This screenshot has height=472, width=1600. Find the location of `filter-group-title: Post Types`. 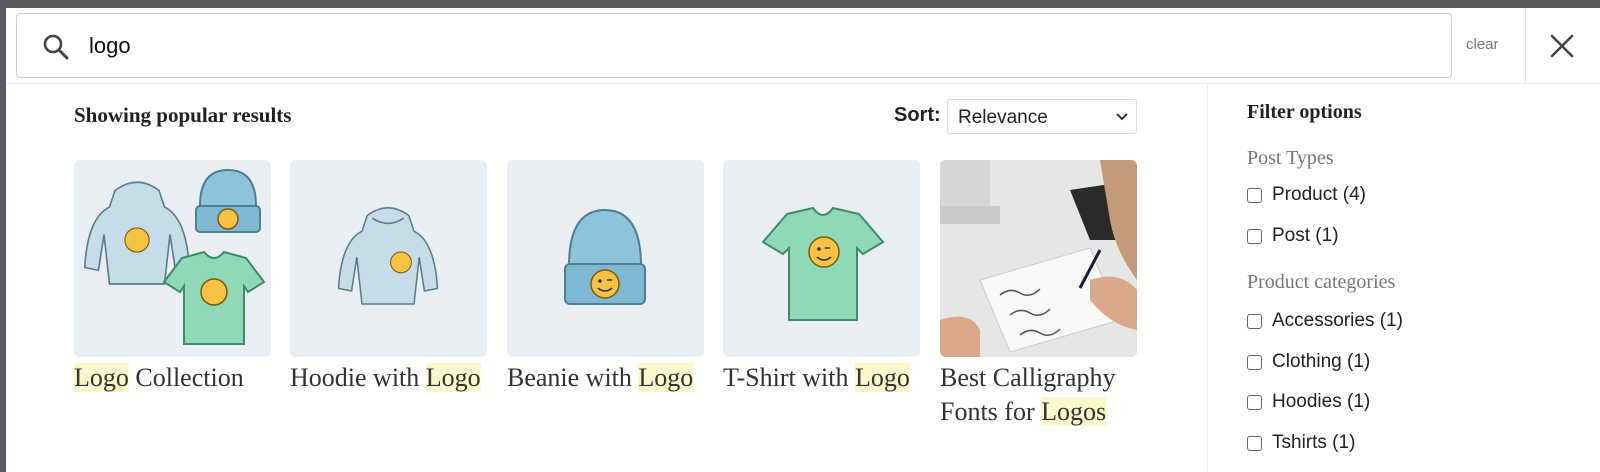

filter-group-title: Post Types is located at coordinates (1290, 158).